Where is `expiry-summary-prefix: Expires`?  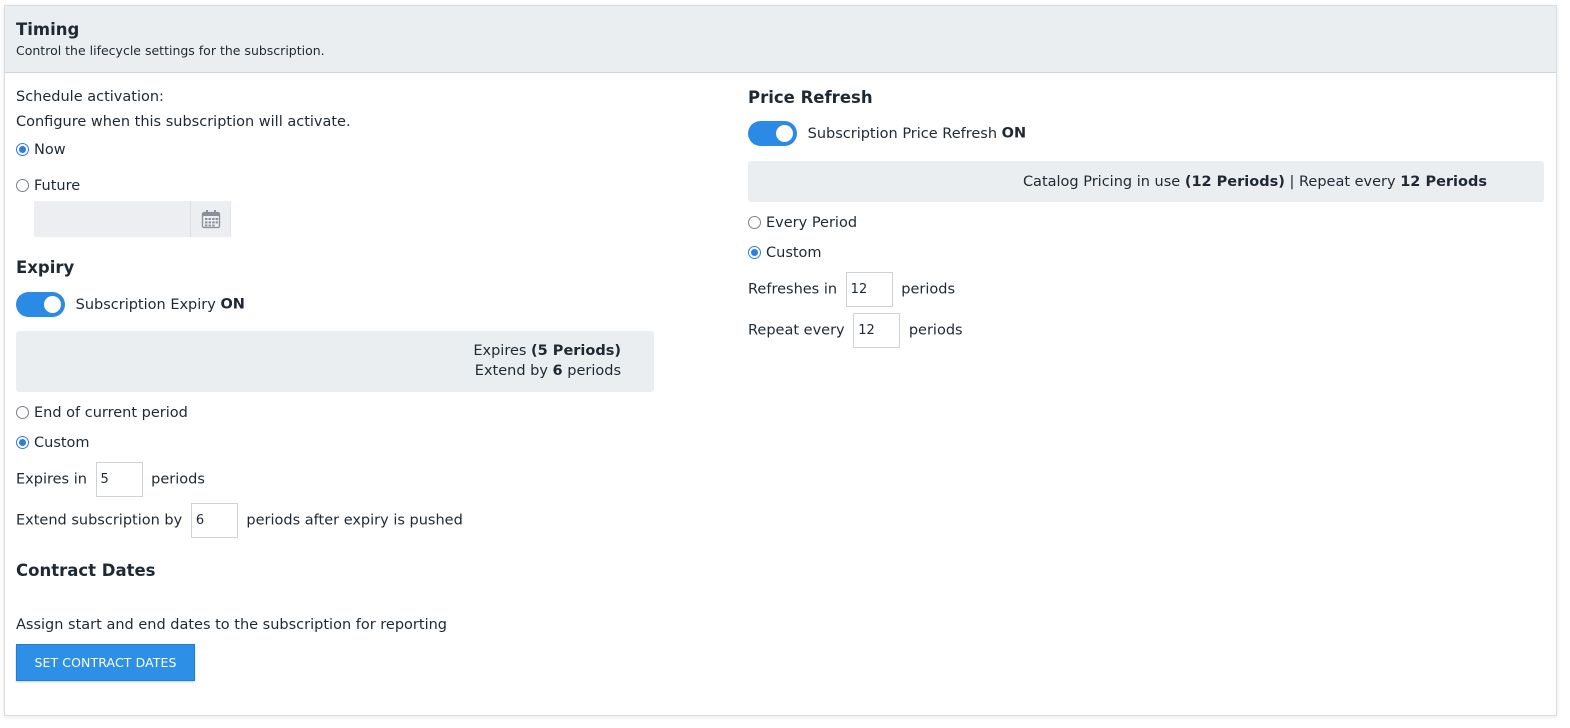 expiry-summary-prefix: Expires is located at coordinates (500, 351).